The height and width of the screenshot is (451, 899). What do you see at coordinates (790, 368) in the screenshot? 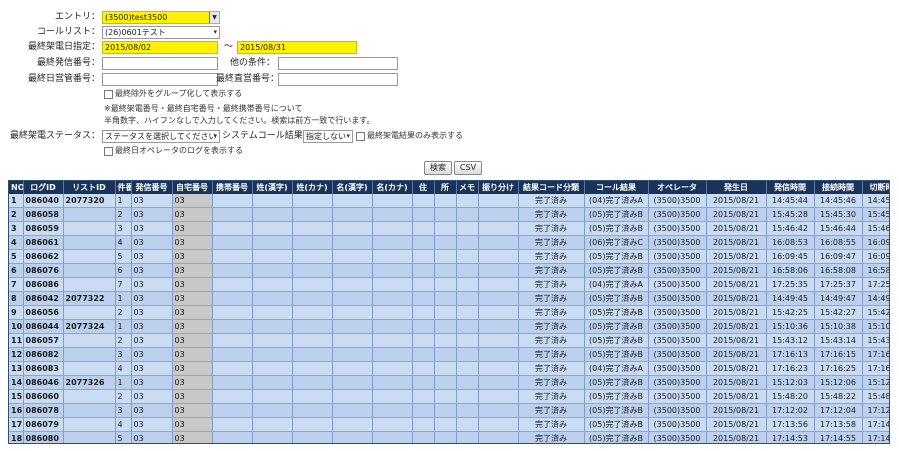
I see `cell-dial-time: 17:16:23` at bounding box center [790, 368].